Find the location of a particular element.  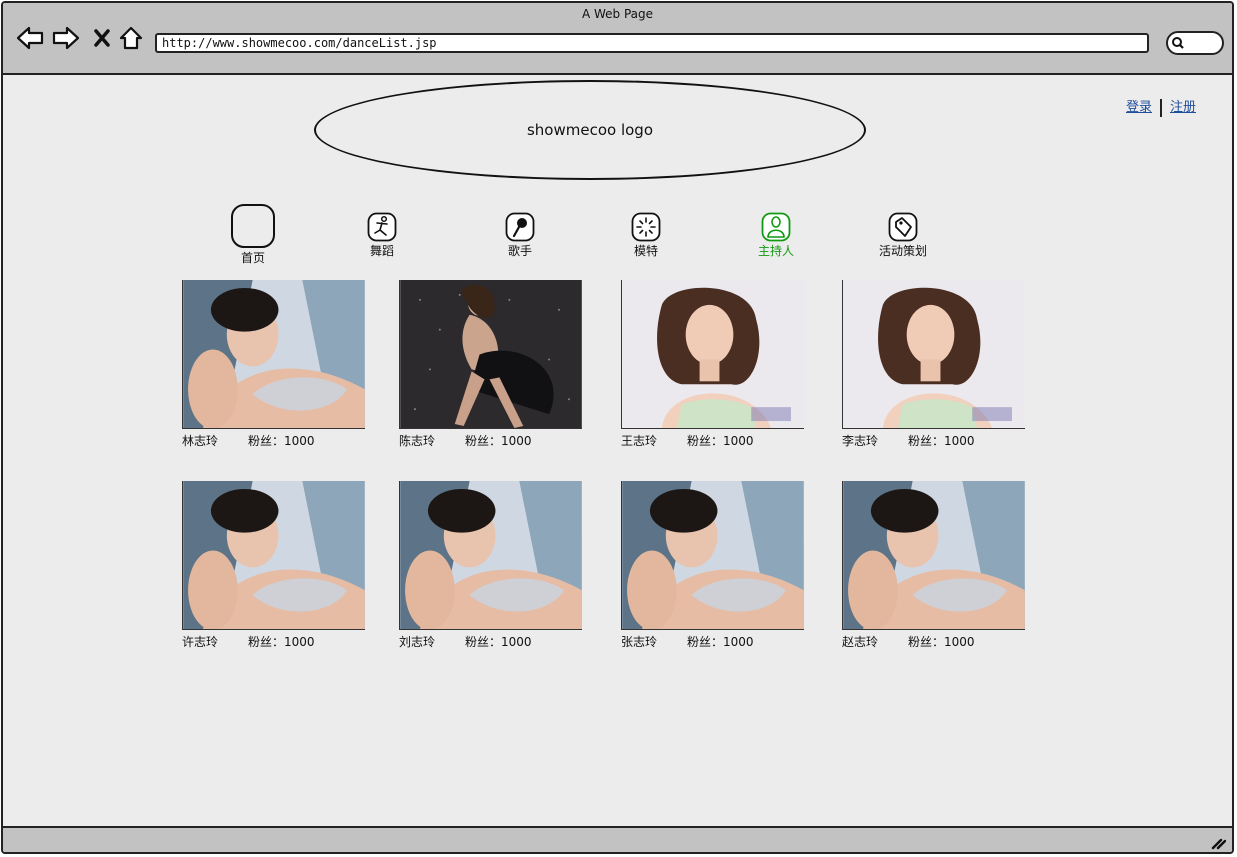

performer-name: 陈志玲 is located at coordinates (417, 441).